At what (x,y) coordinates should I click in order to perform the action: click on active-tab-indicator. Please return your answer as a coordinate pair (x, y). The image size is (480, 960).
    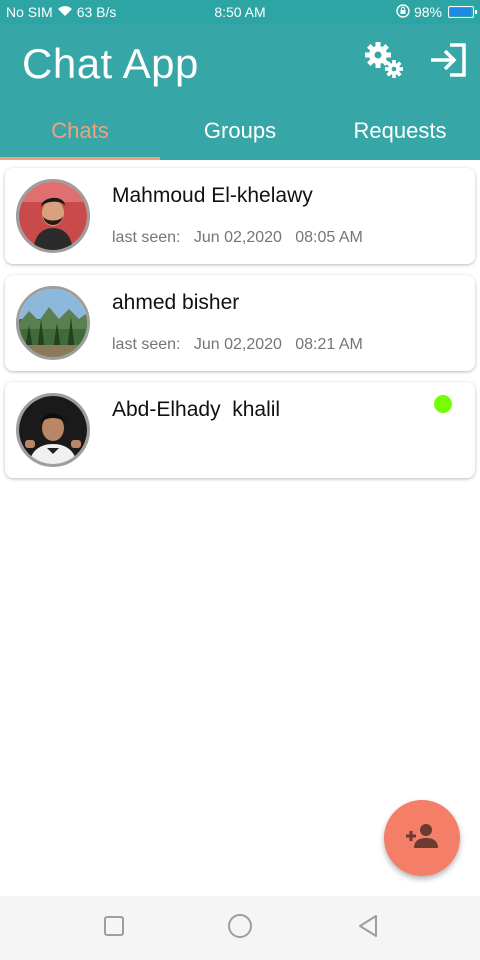
    Looking at the image, I should click on (80, 158).